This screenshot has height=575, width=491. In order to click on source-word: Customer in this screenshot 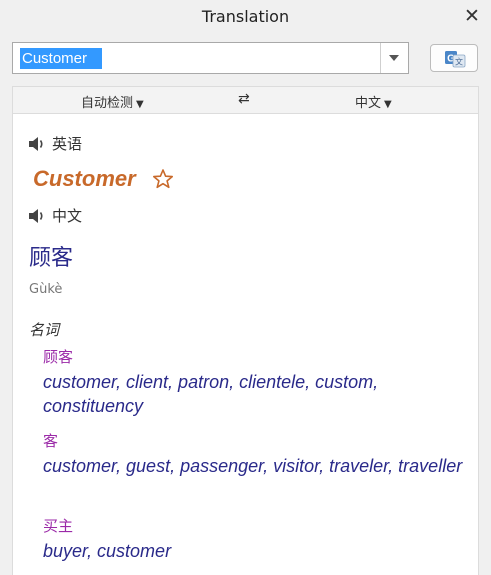, I will do `click(84, 178)`.